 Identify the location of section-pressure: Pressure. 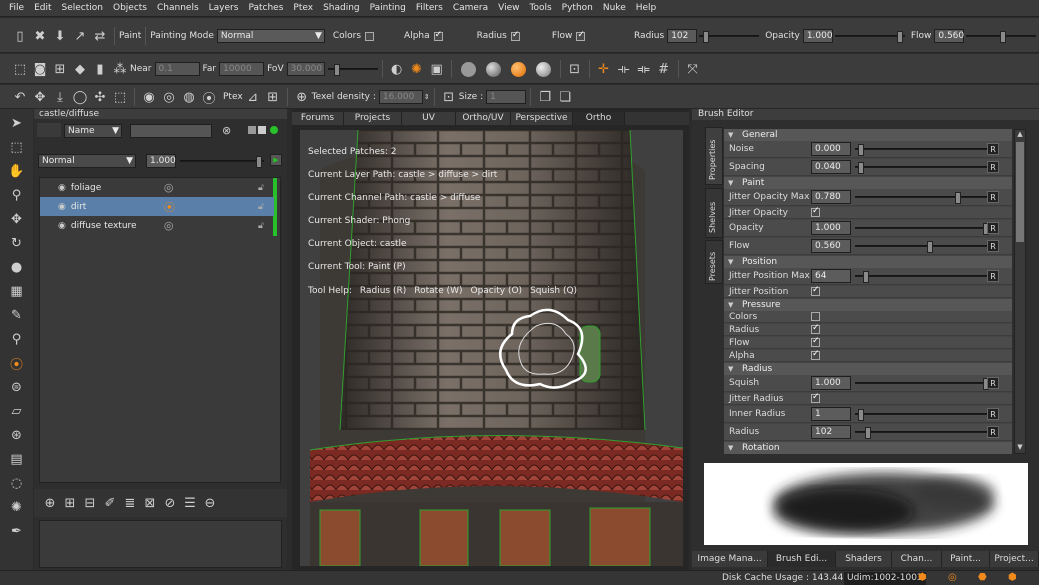
(868, 305).